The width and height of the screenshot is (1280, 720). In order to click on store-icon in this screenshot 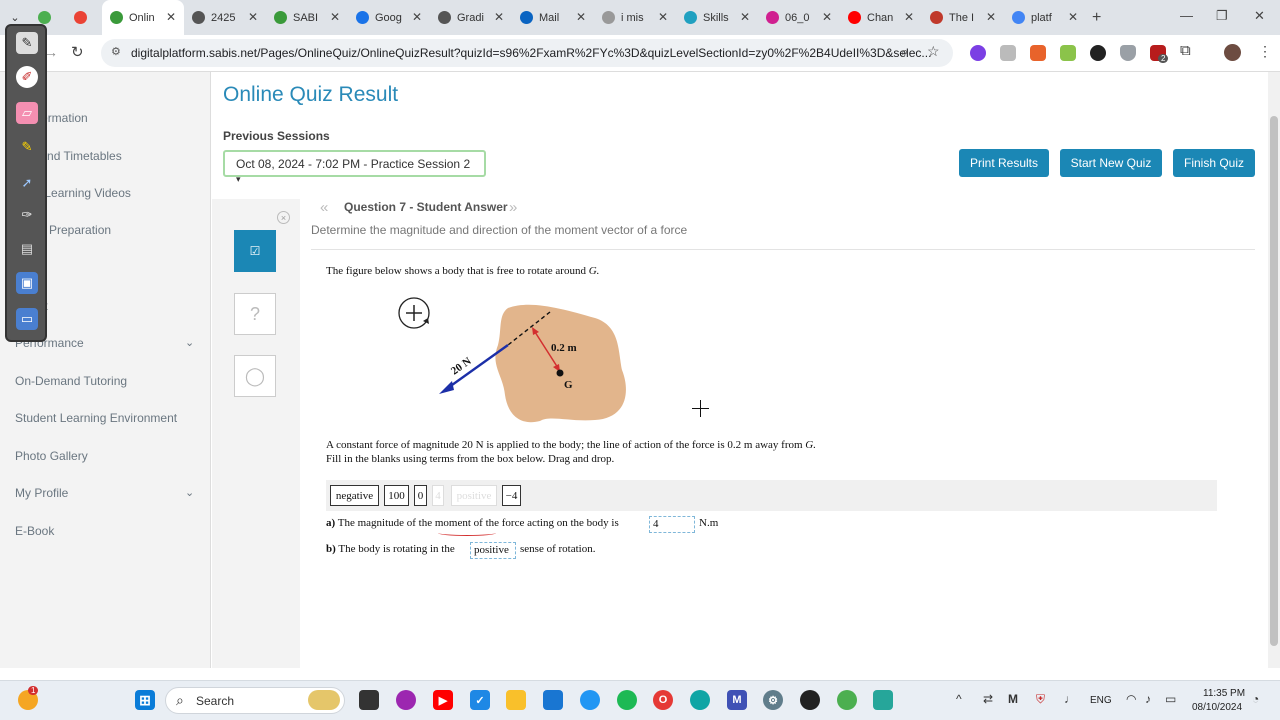, I will do `click(553, 700)`.